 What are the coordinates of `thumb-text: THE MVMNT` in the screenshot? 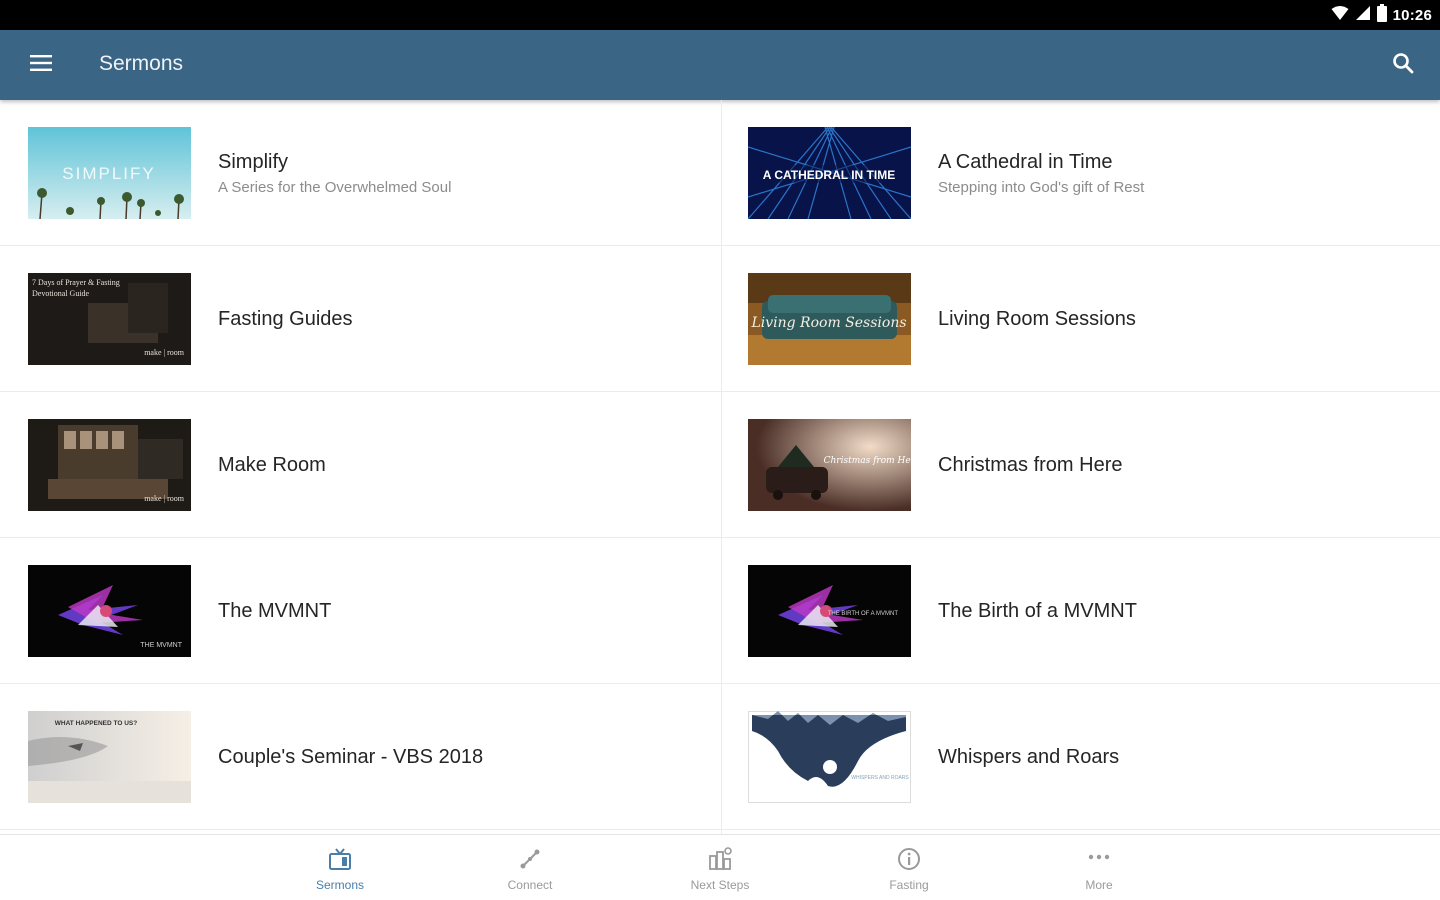 It's located at (161, 645).